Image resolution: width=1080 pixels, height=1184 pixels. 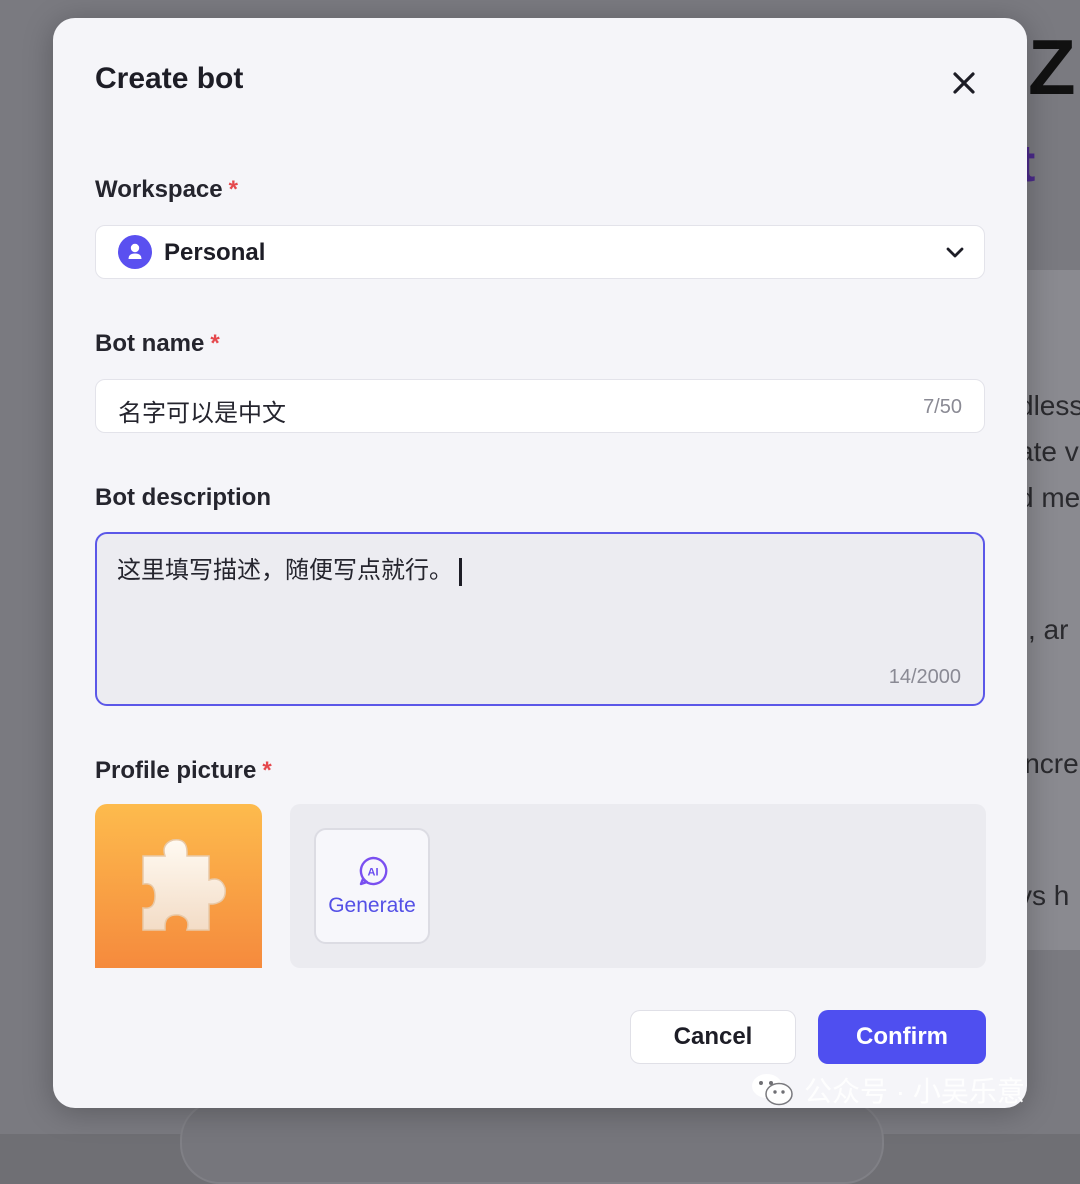 I want to click on bot-description-text: 这里填写描述，随便写点就行。, so click(x=285, y=570).